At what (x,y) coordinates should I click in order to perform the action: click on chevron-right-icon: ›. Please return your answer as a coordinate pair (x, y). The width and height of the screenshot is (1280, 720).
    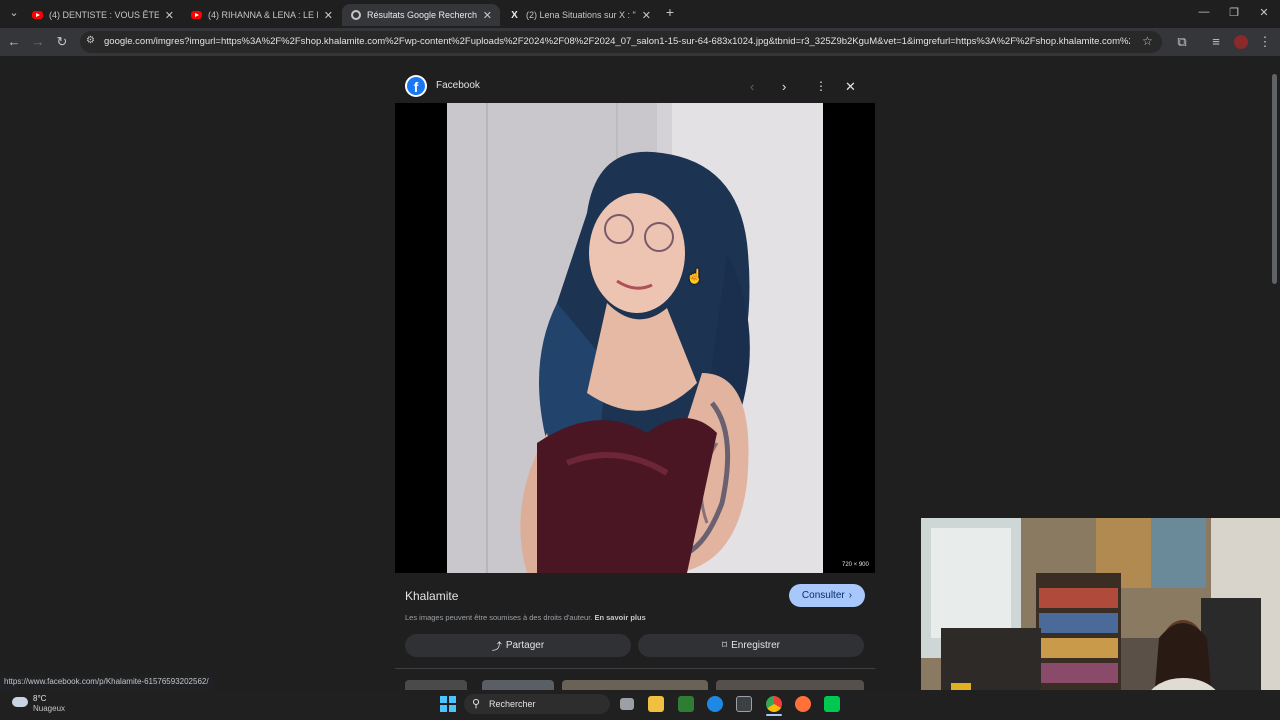
    Looking at the image, I should click on (850, 595).